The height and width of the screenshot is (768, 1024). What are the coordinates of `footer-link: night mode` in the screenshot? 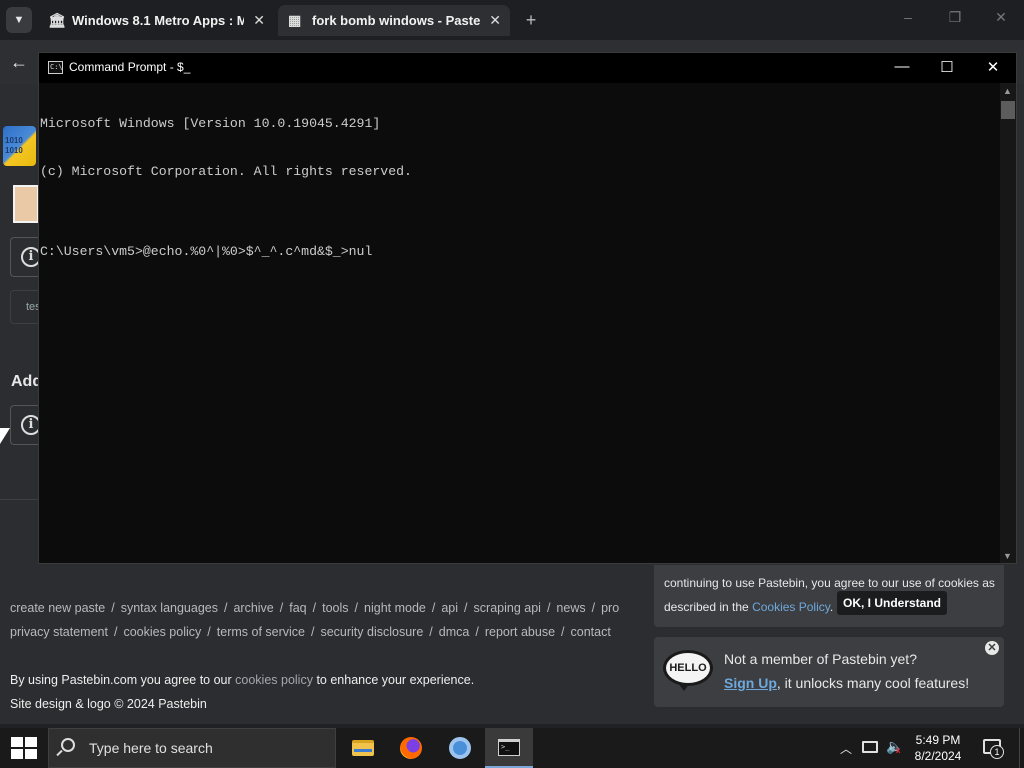 It's located at (395, 608).